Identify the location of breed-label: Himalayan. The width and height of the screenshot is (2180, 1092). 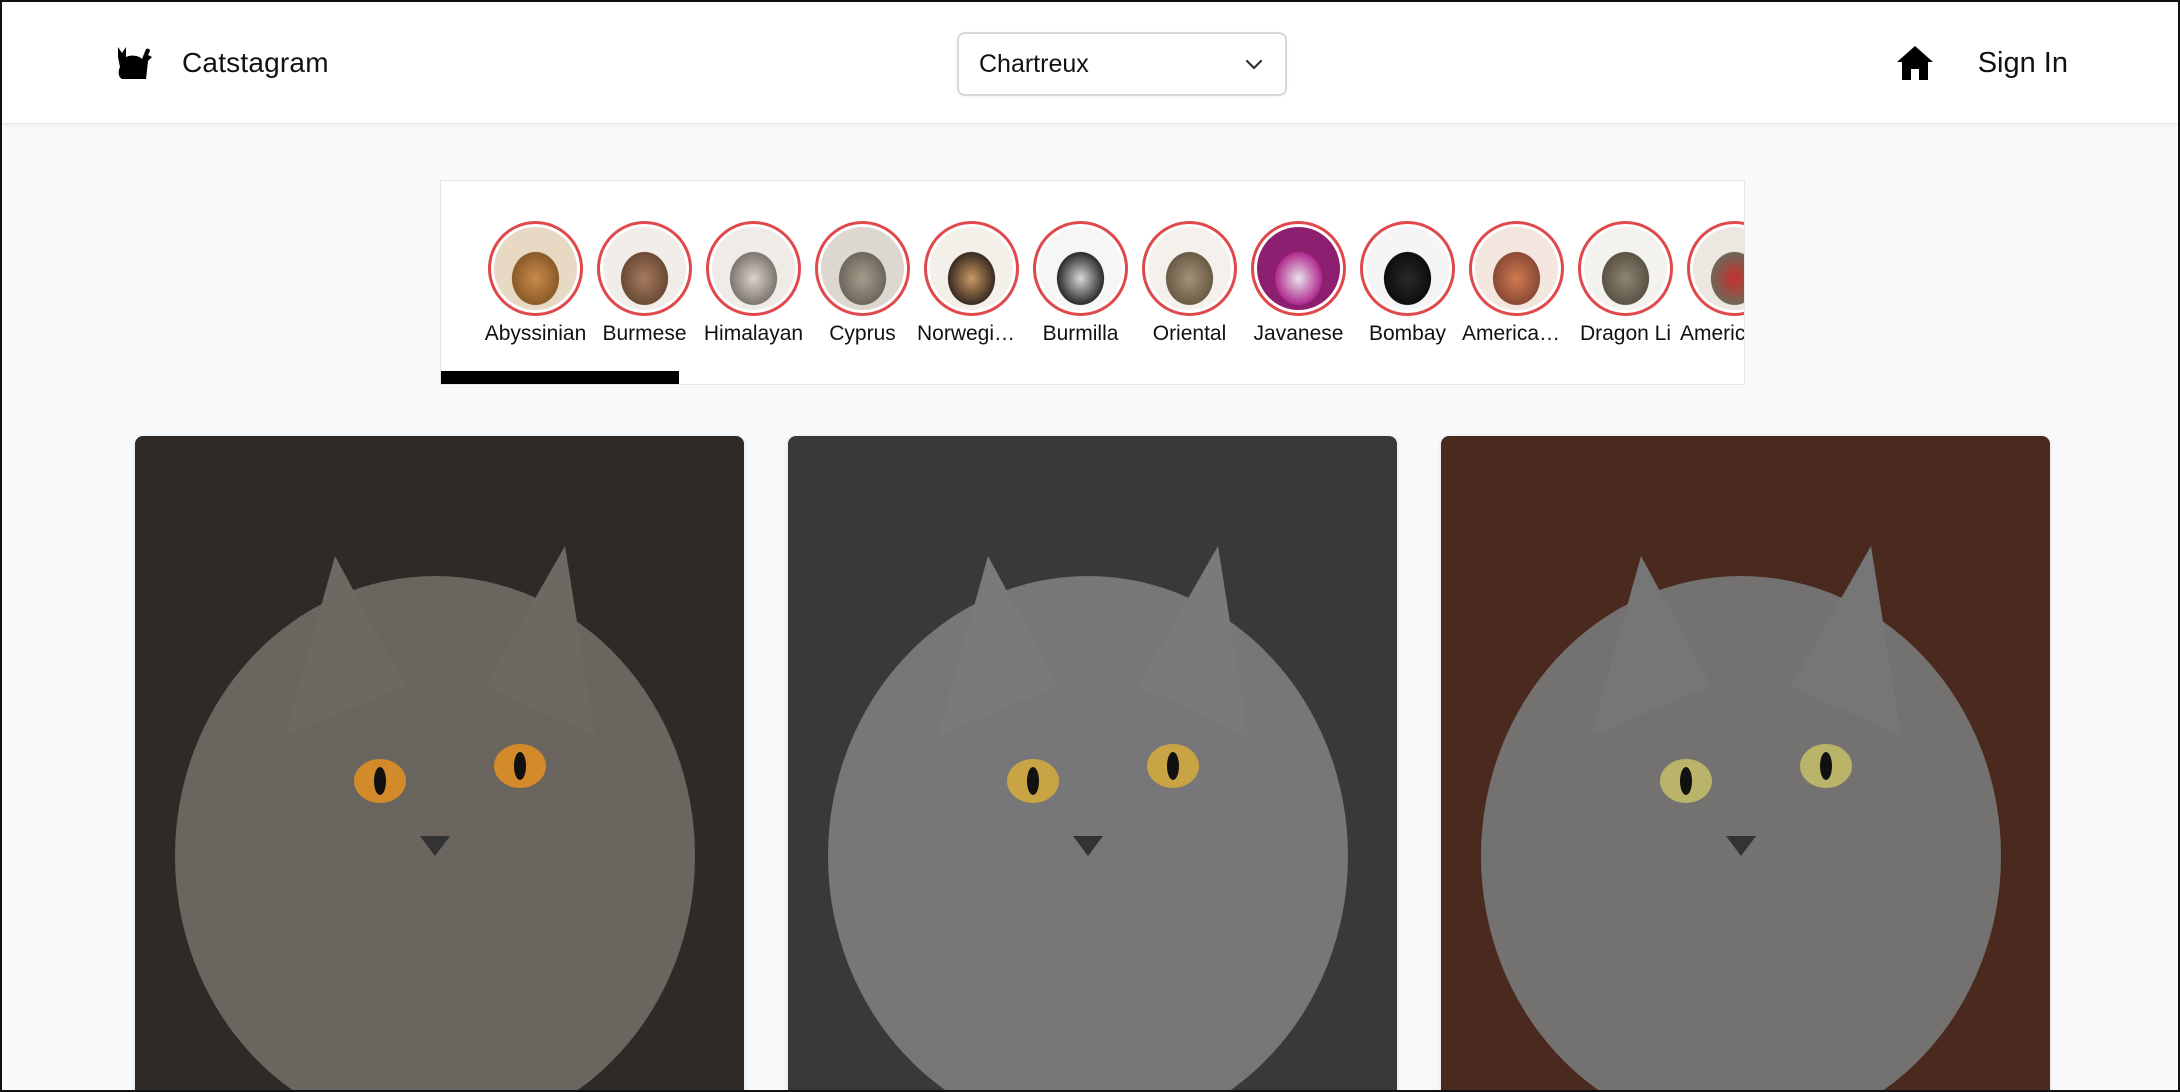
(753, 333).